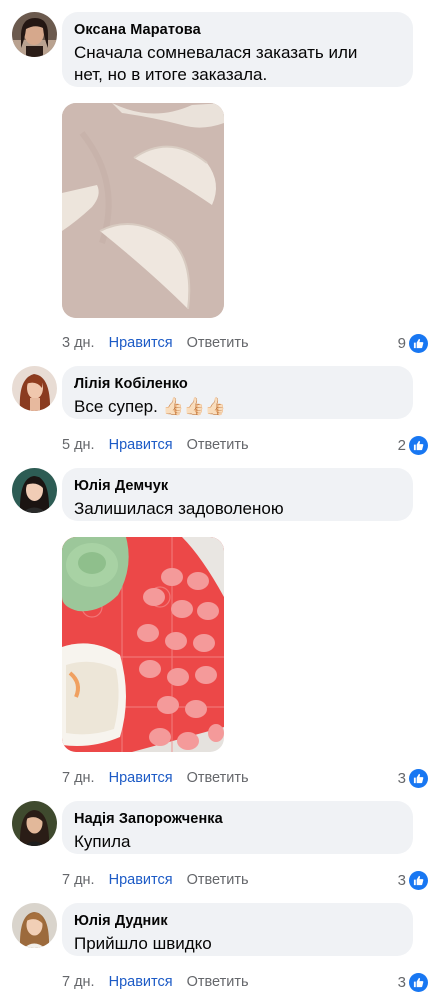  Describe the element at coordinates (401, 343) in the screenshot. I see `reaction-count-text: 9` at that location.